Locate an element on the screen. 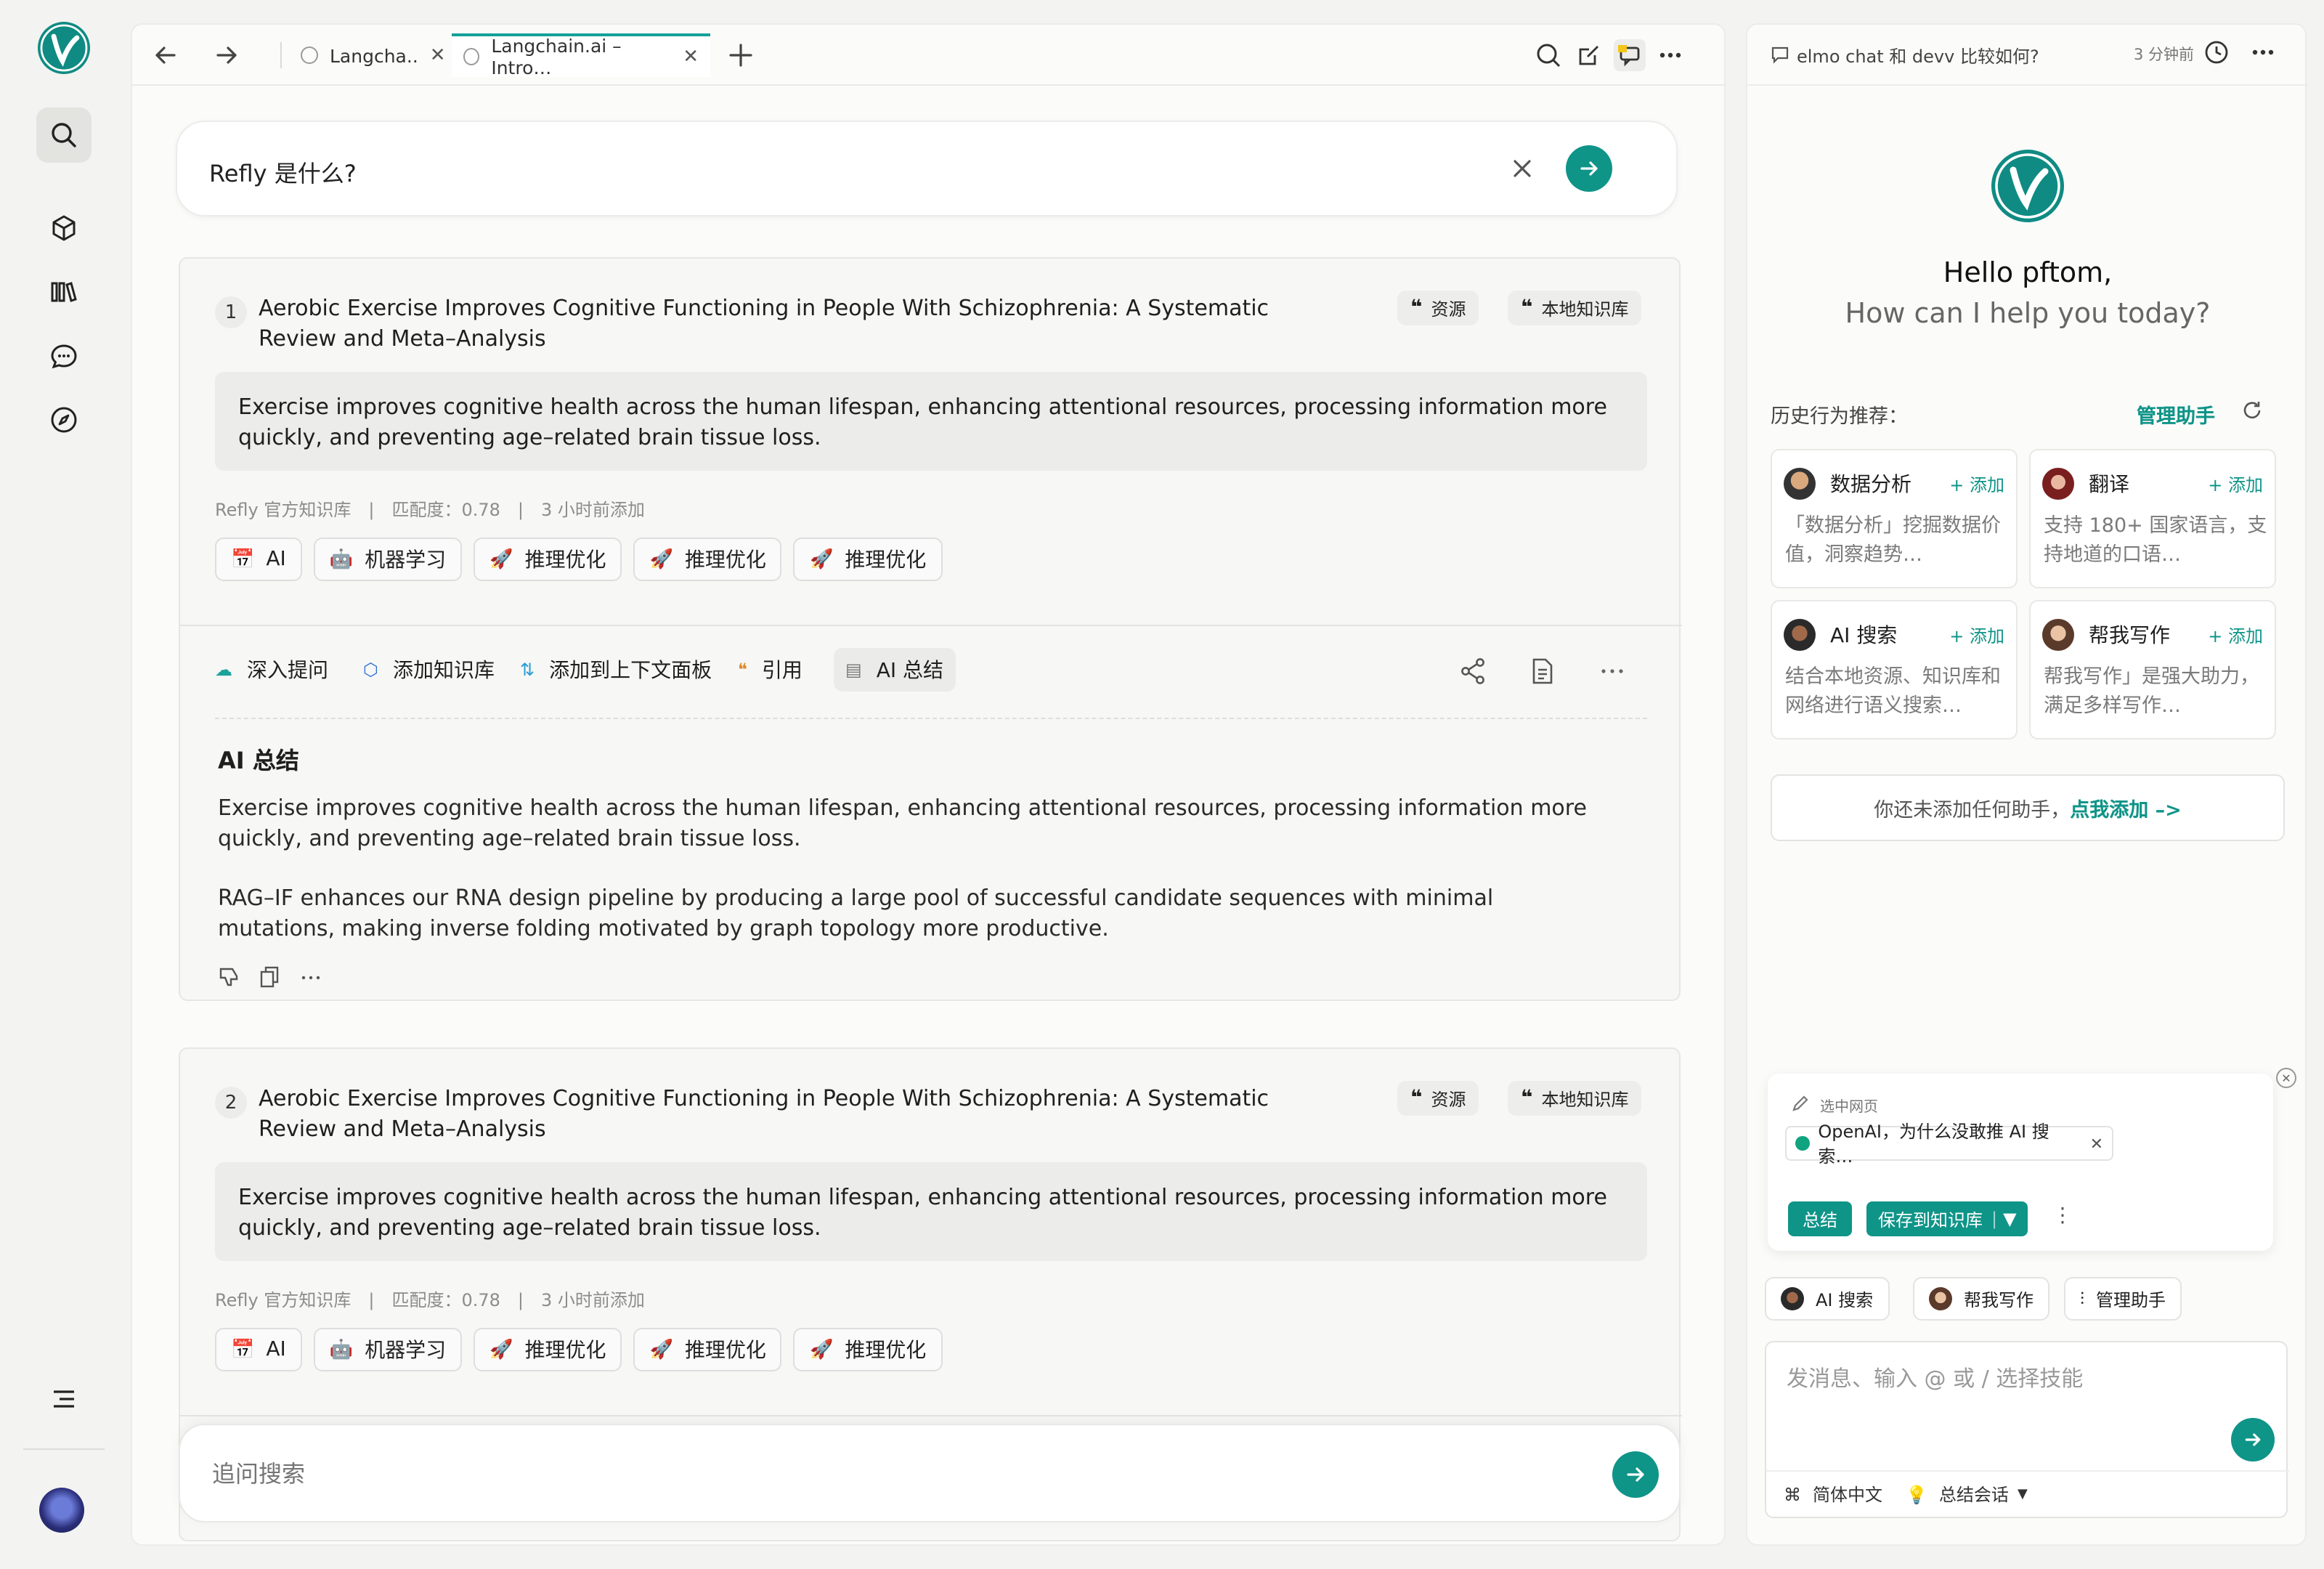  close-icon: ✕ is located at coordinates (2096, 1143).